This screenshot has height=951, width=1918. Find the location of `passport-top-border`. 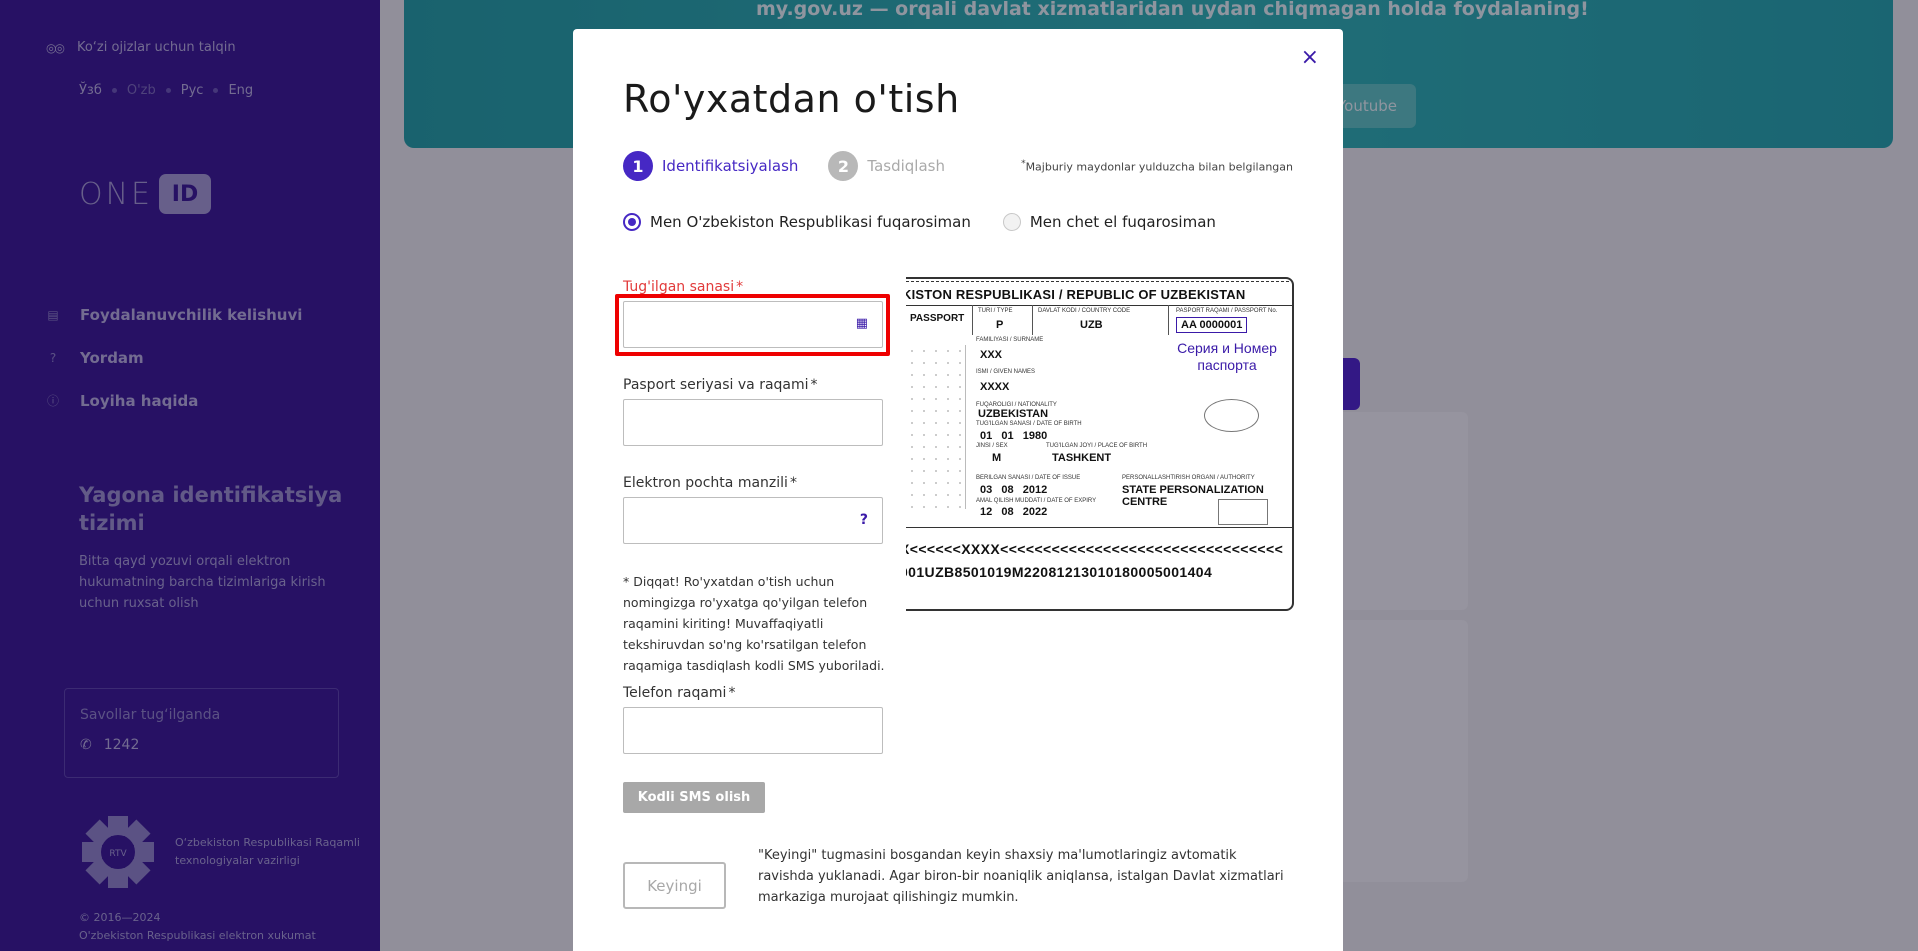

passport-top-border is located at coordinates (1099, 281).